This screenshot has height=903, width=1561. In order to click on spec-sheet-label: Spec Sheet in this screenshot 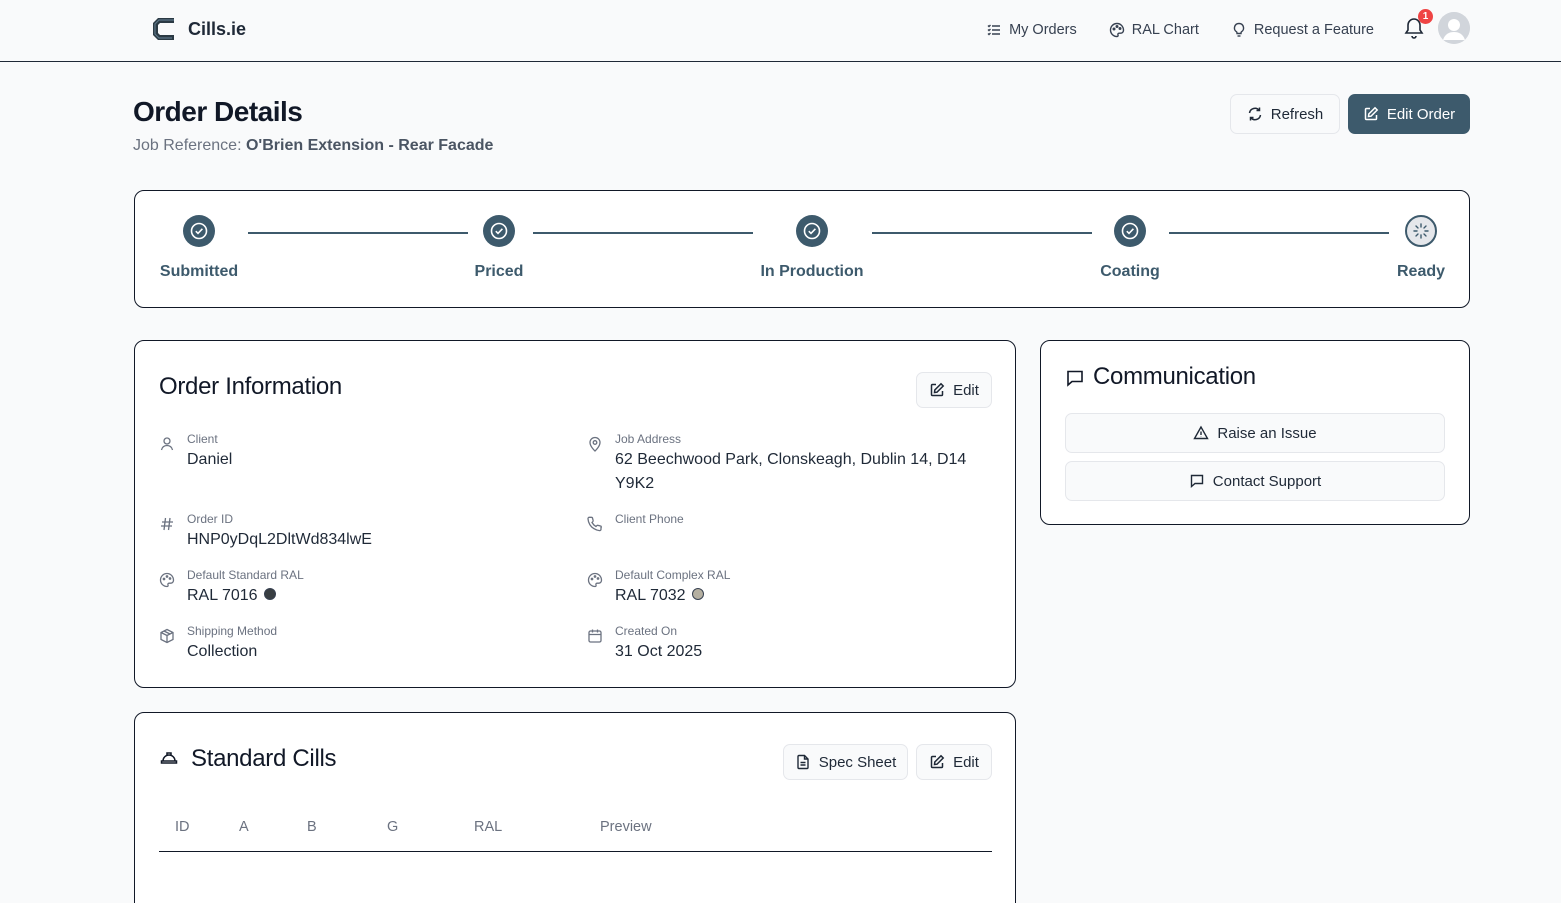, I will do `click(857, 762)`.